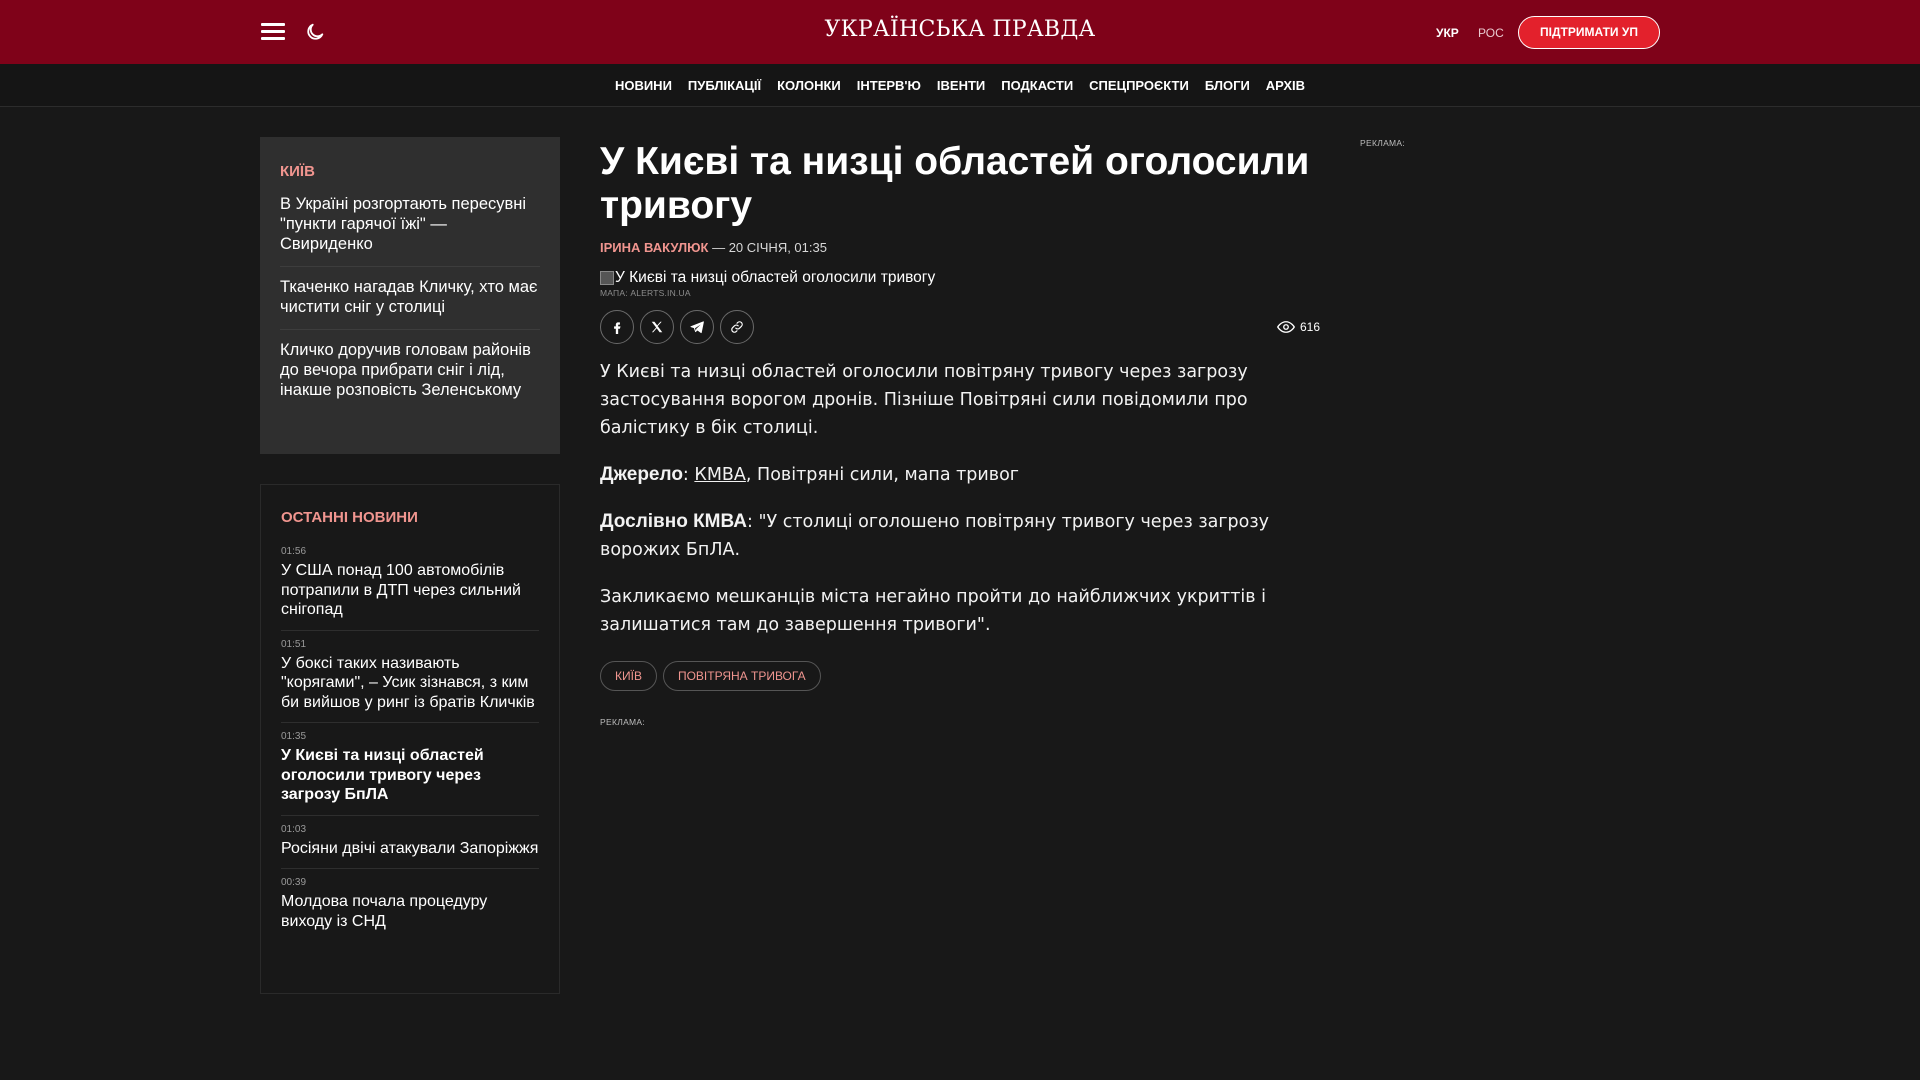 The image size is (1920, 1080). I want to click on broken-image-icon, so click(607, 278).